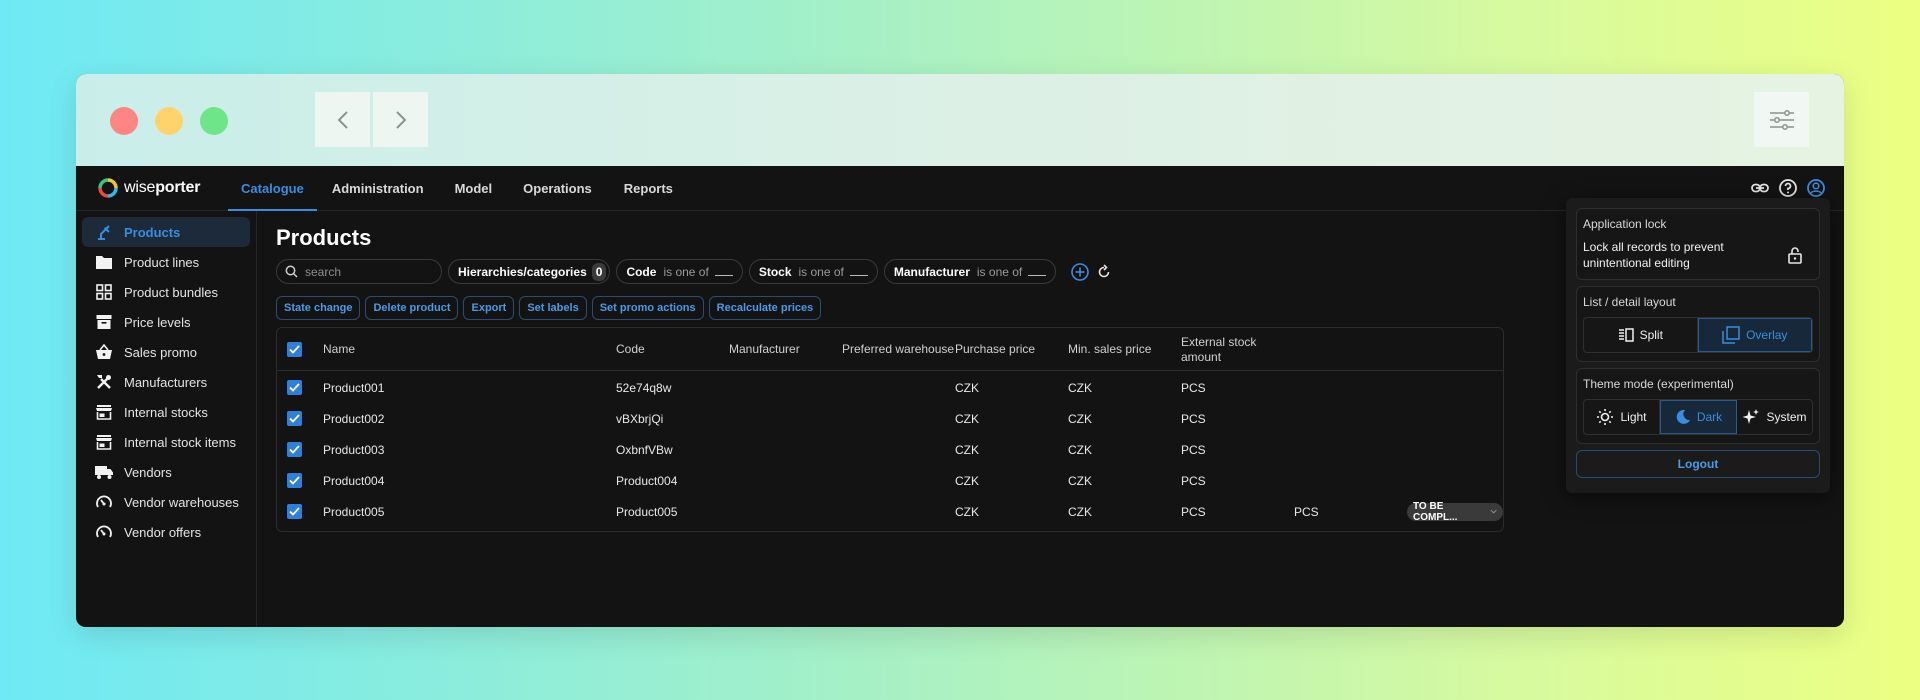 The image size is (1920, 700). I want to click on layout-overlay-button: Overlay, so click(1754, 335).